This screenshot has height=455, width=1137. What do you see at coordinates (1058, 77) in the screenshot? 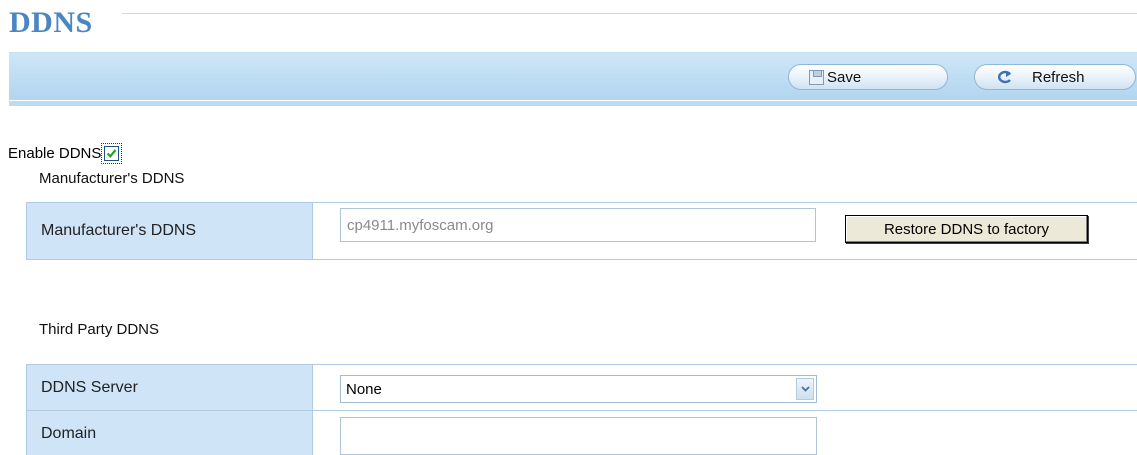
I see `refresh-button-label: Refresh` at bounding box center [1058, 77].